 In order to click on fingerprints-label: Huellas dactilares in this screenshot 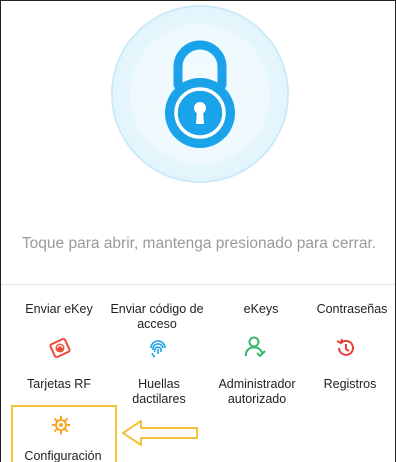, I will do `click(159, 392)`.